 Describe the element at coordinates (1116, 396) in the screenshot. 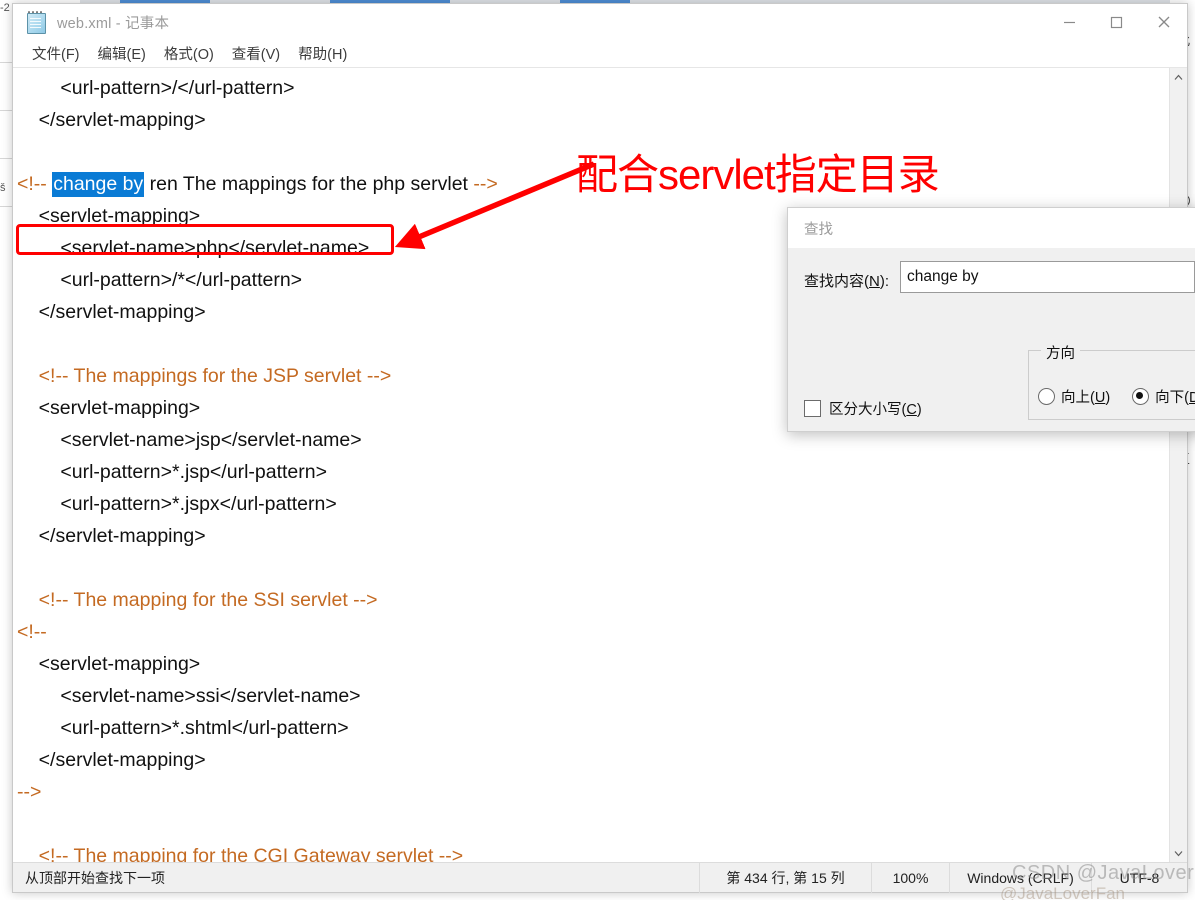

I see `direction-radio-row: 向上(U) 向下(D)` at that location.